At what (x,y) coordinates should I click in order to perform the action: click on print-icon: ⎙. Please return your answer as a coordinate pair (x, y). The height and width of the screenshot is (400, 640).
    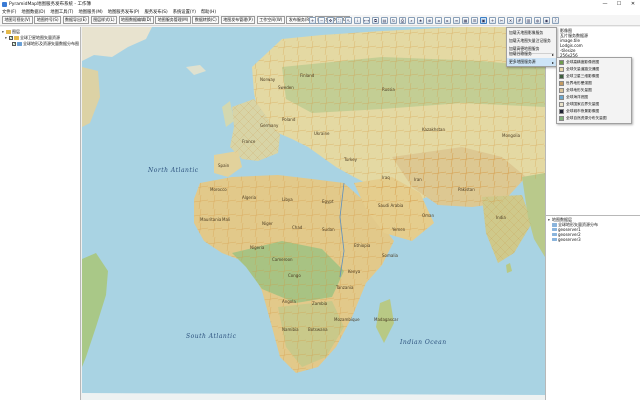
    Looking at the image, I should click on (402, 20).